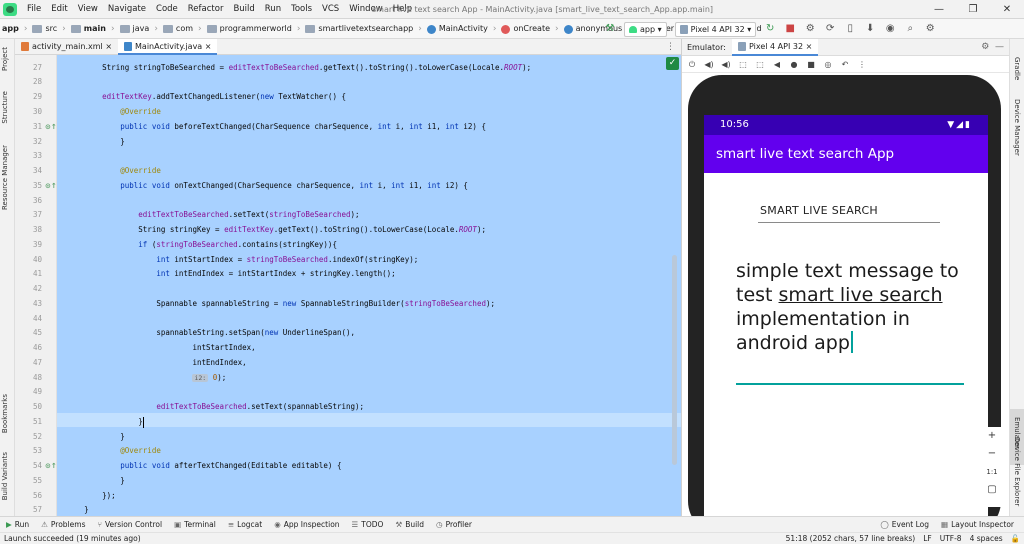 The width and height of the screenshot is (1024, 544). Describe the element at coordinates (167, 9) in the screenshot. I see `menu-code: Code` at that location.